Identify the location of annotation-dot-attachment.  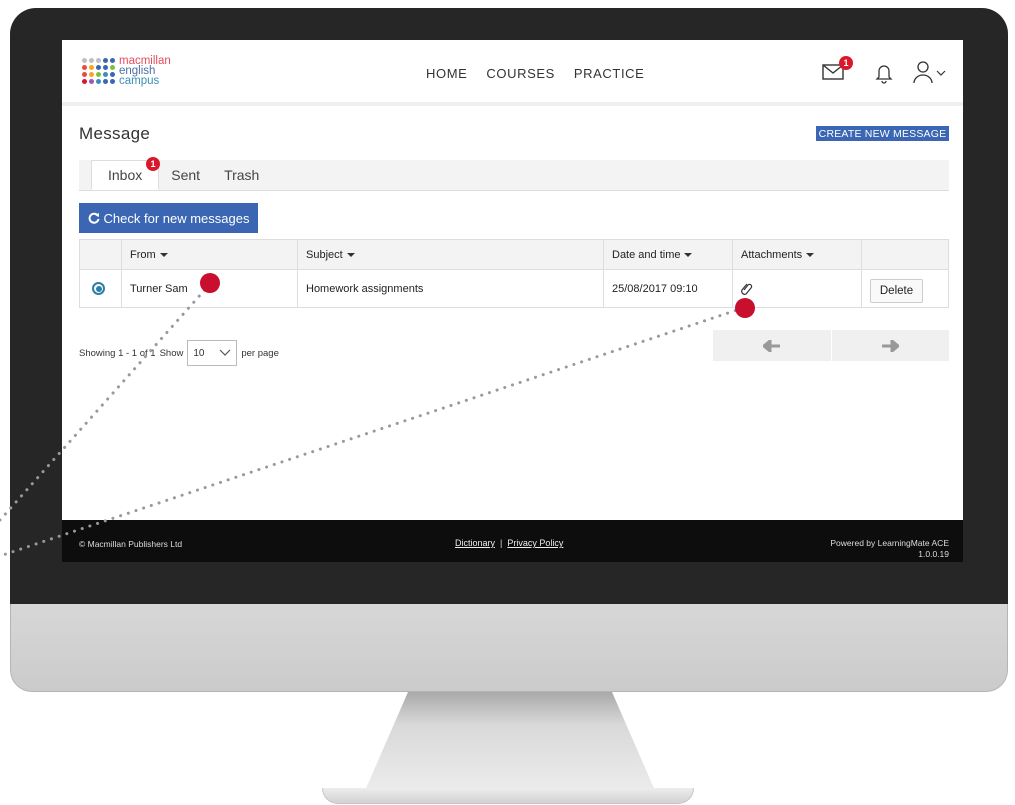
(745, 308).